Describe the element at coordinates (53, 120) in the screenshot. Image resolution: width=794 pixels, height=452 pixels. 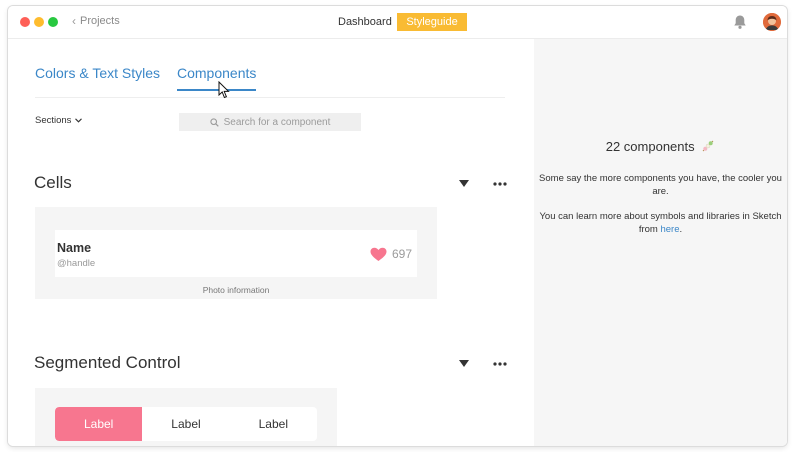
I see `sections-label: Sections` at that location.